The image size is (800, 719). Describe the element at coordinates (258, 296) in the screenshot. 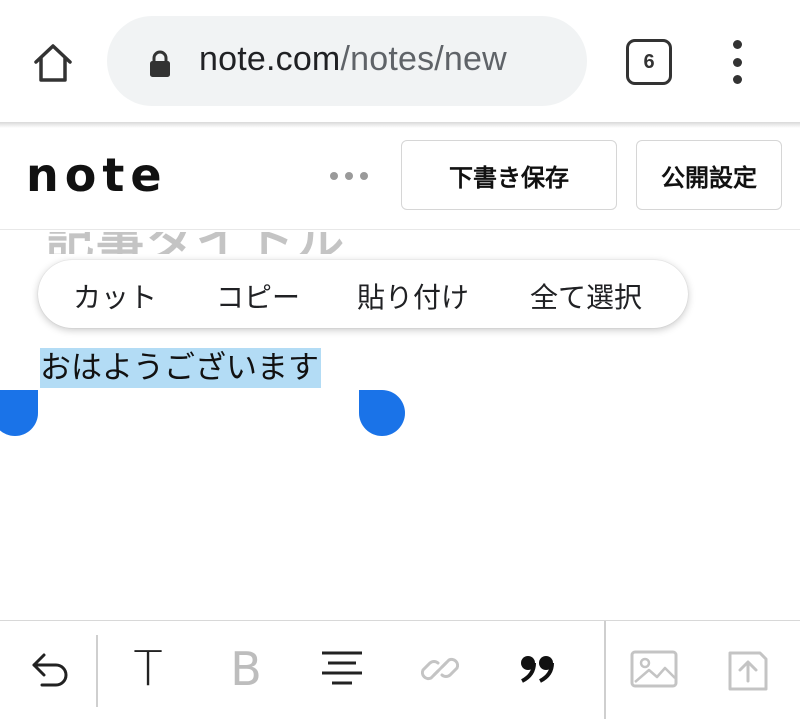

I see `copy-menu-item: コピー` at that location.